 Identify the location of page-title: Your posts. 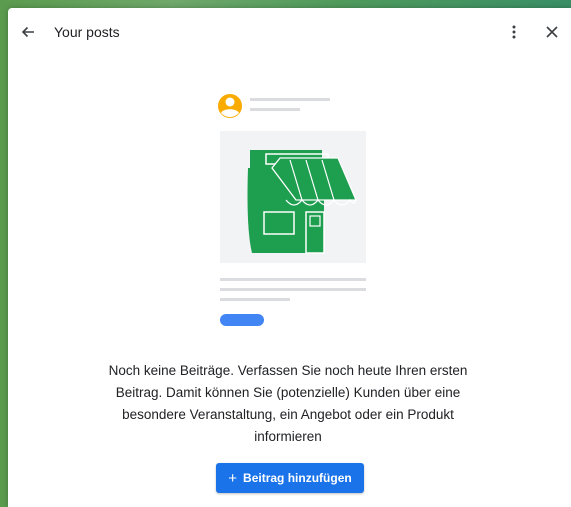
(87, 32).